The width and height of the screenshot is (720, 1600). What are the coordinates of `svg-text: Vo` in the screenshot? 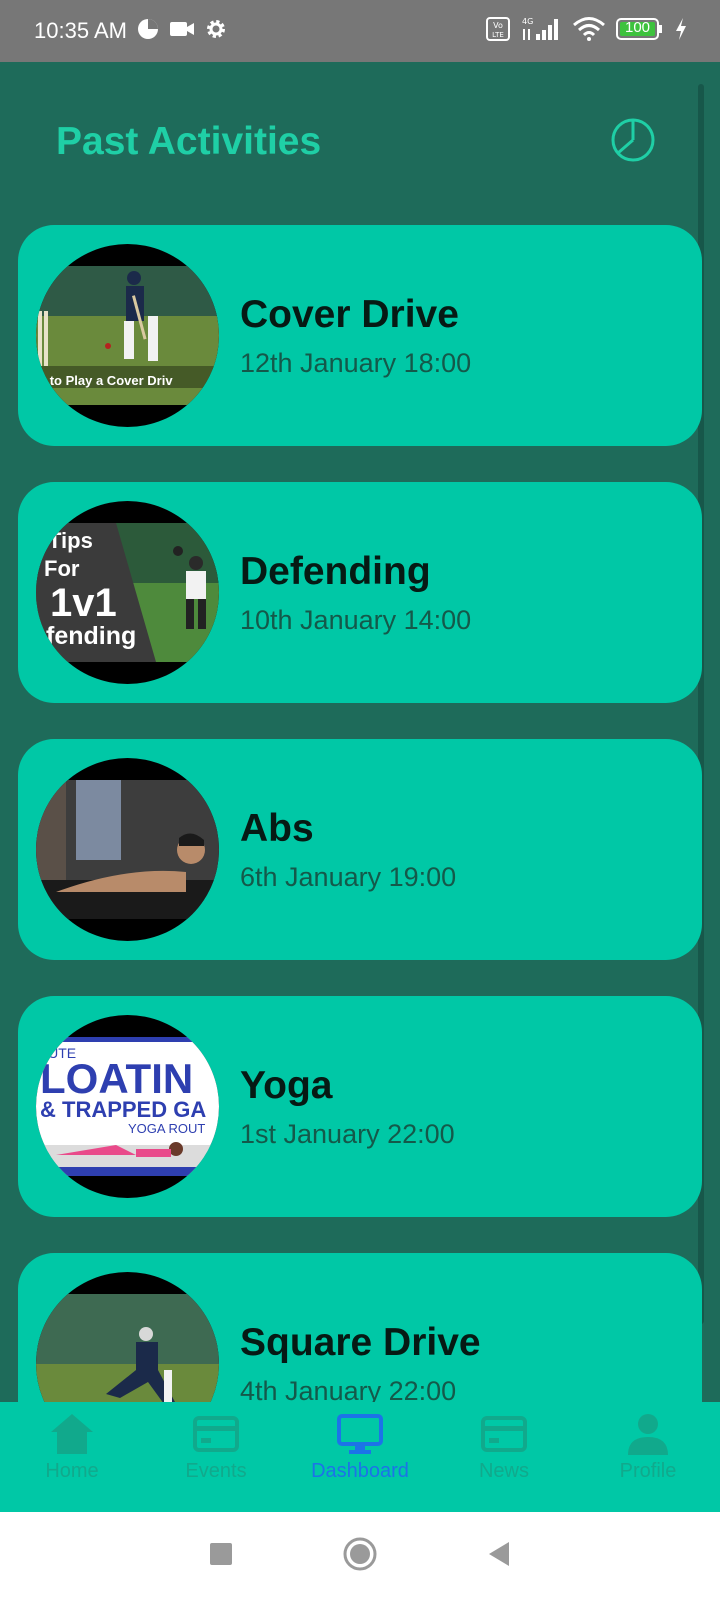 It's located at (498, 25).